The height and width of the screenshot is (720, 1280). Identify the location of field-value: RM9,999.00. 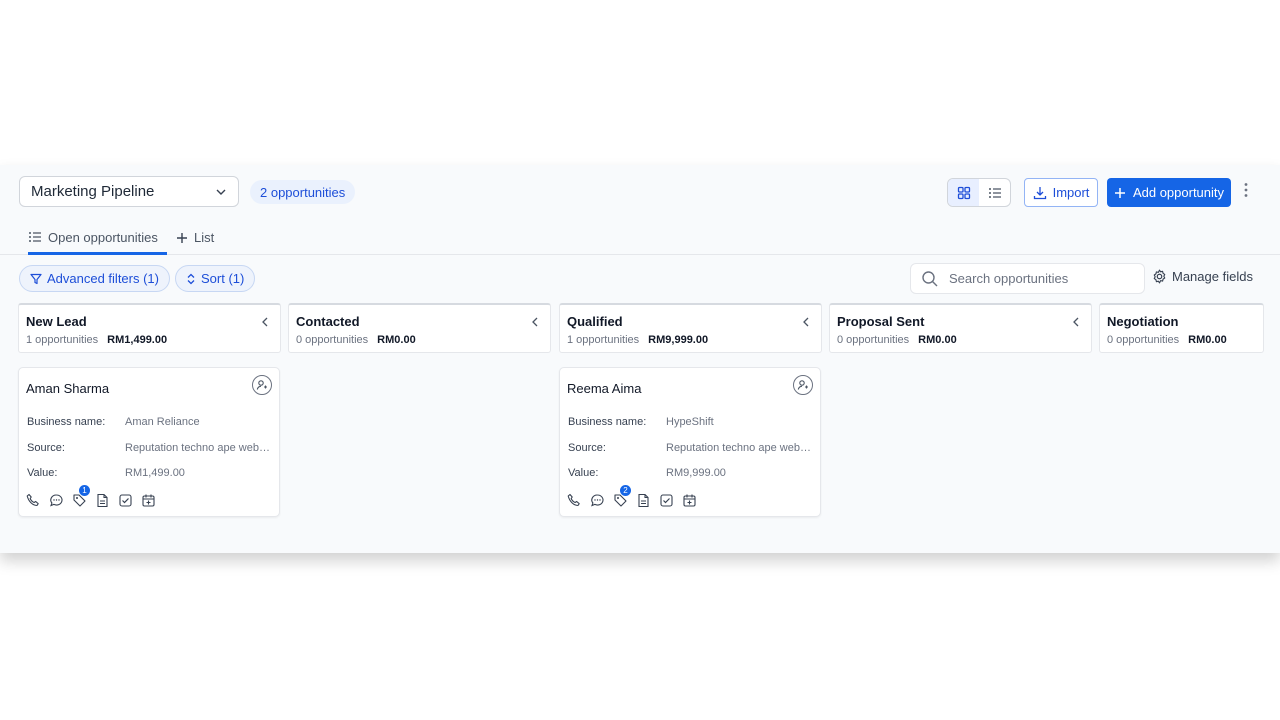
(696, 473).